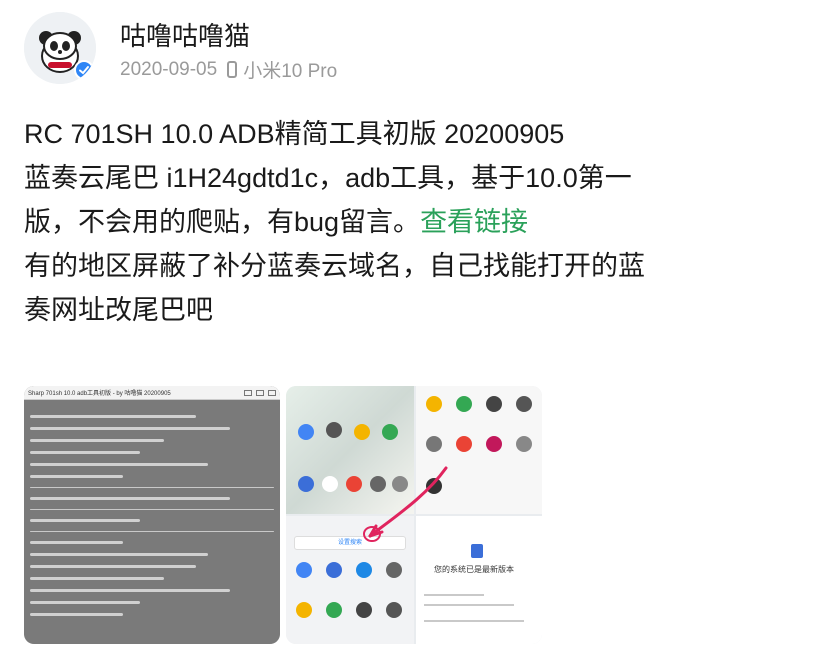 This screenshot has height=660, width=828. What do you see at coordinates (474, 222) in the screenshot?
I see `view-link: 查看链接` at bounding box center [474, 222].